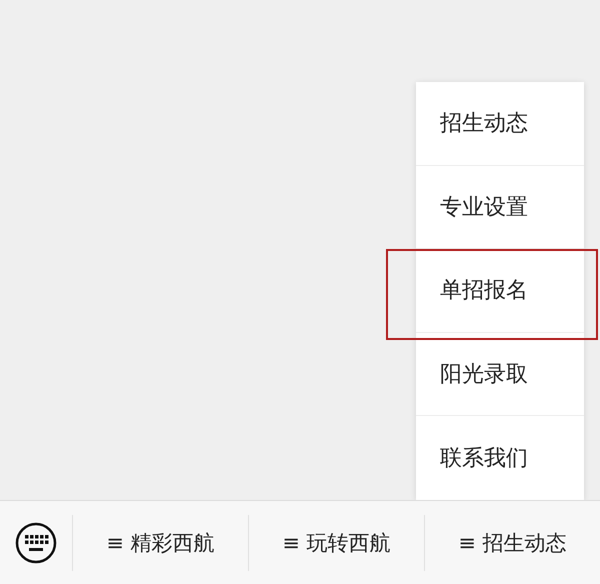 This screenshot has width=600, height=584. I want to click on menu-item: 招生动态, so click(500, 123).